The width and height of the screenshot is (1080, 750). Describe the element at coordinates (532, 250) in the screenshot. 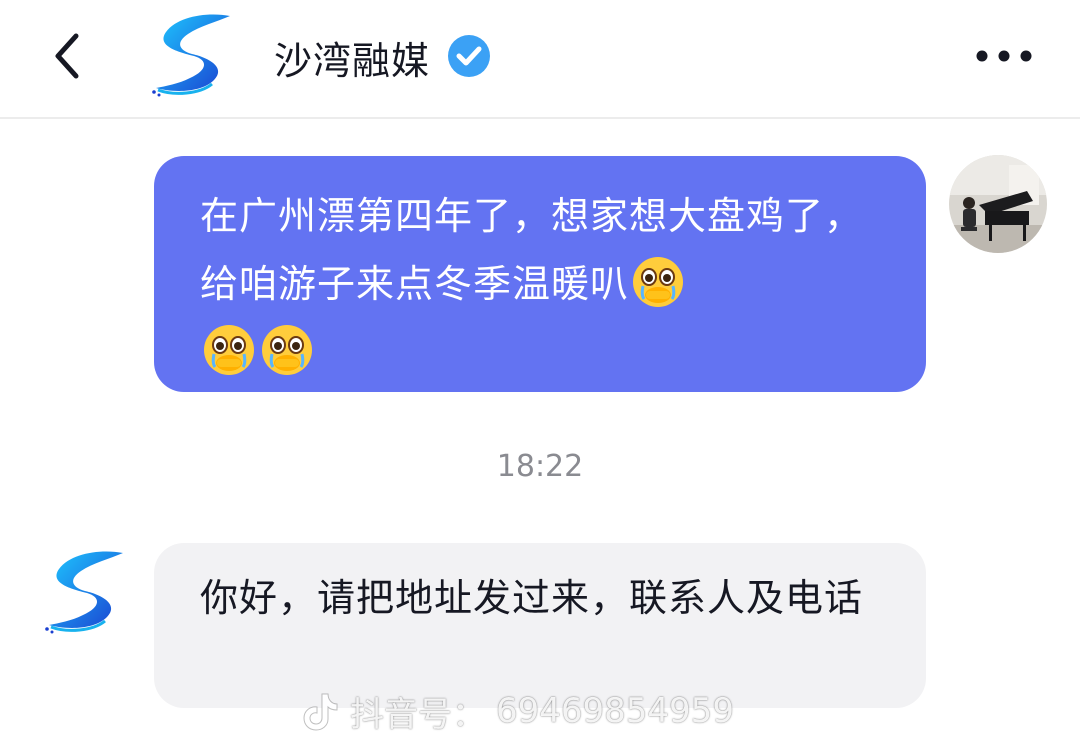

I see `message-text-content: 在广州漂第四年了，想家想大盘鸡了，给咱游子来点冬季温暖叭` at that location.